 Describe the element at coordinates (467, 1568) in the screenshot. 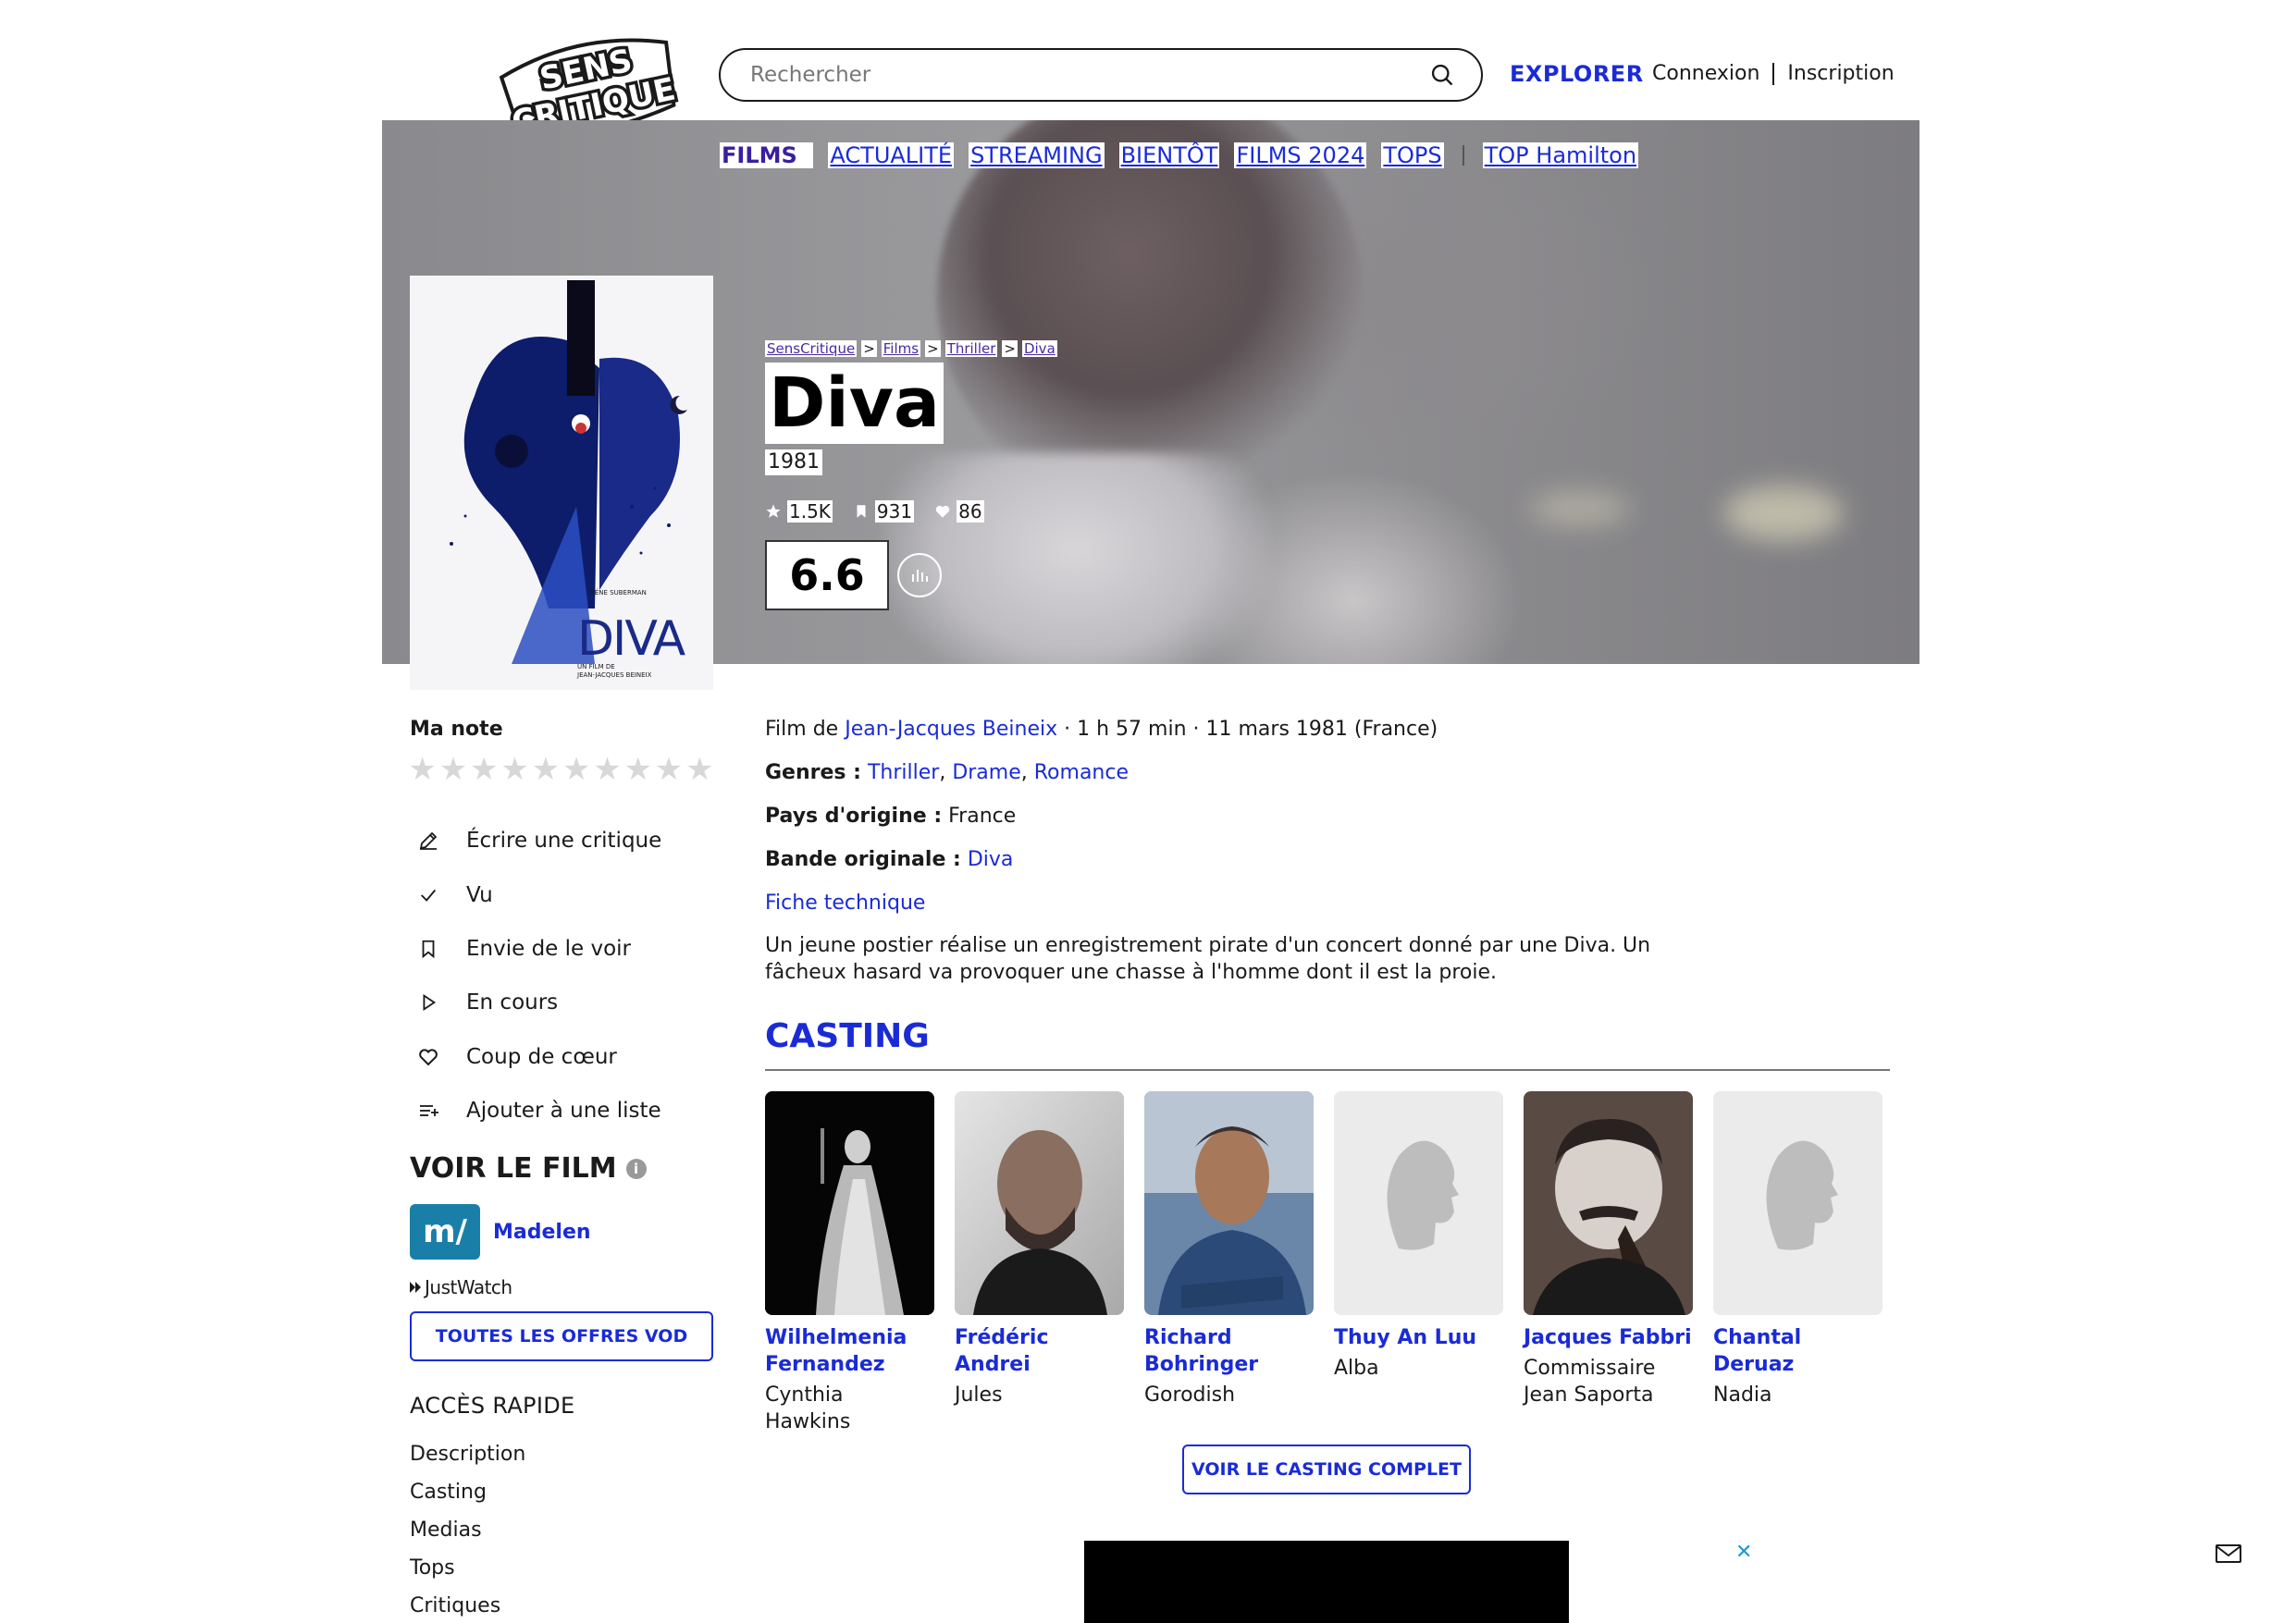

I see `quick-access-tops: Tops` at that location.